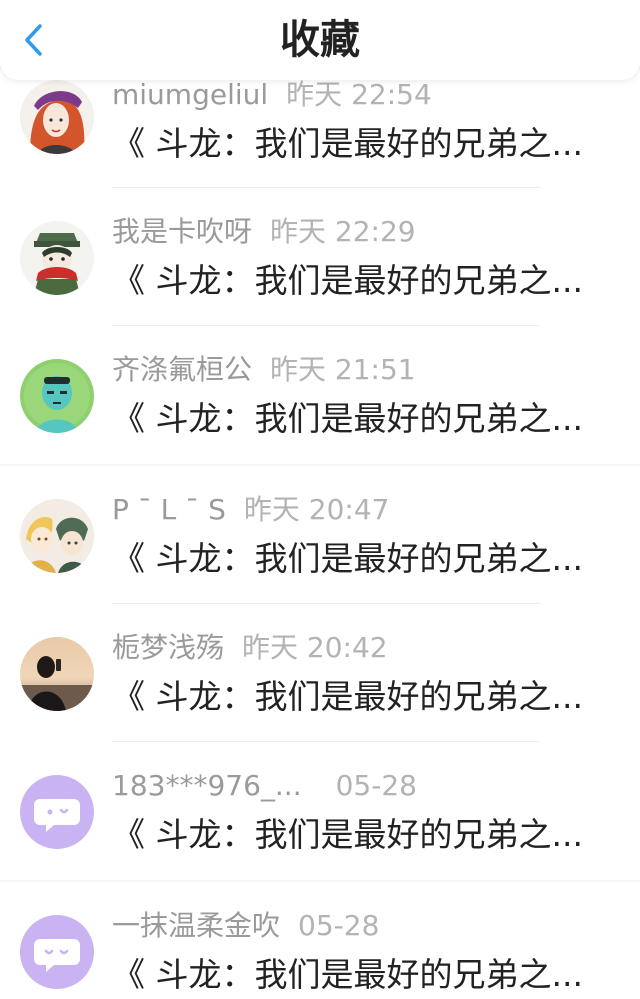  Describe the element at coordinates (190, 94) in the screenshot. I see `username: miumgeliul` at that location.